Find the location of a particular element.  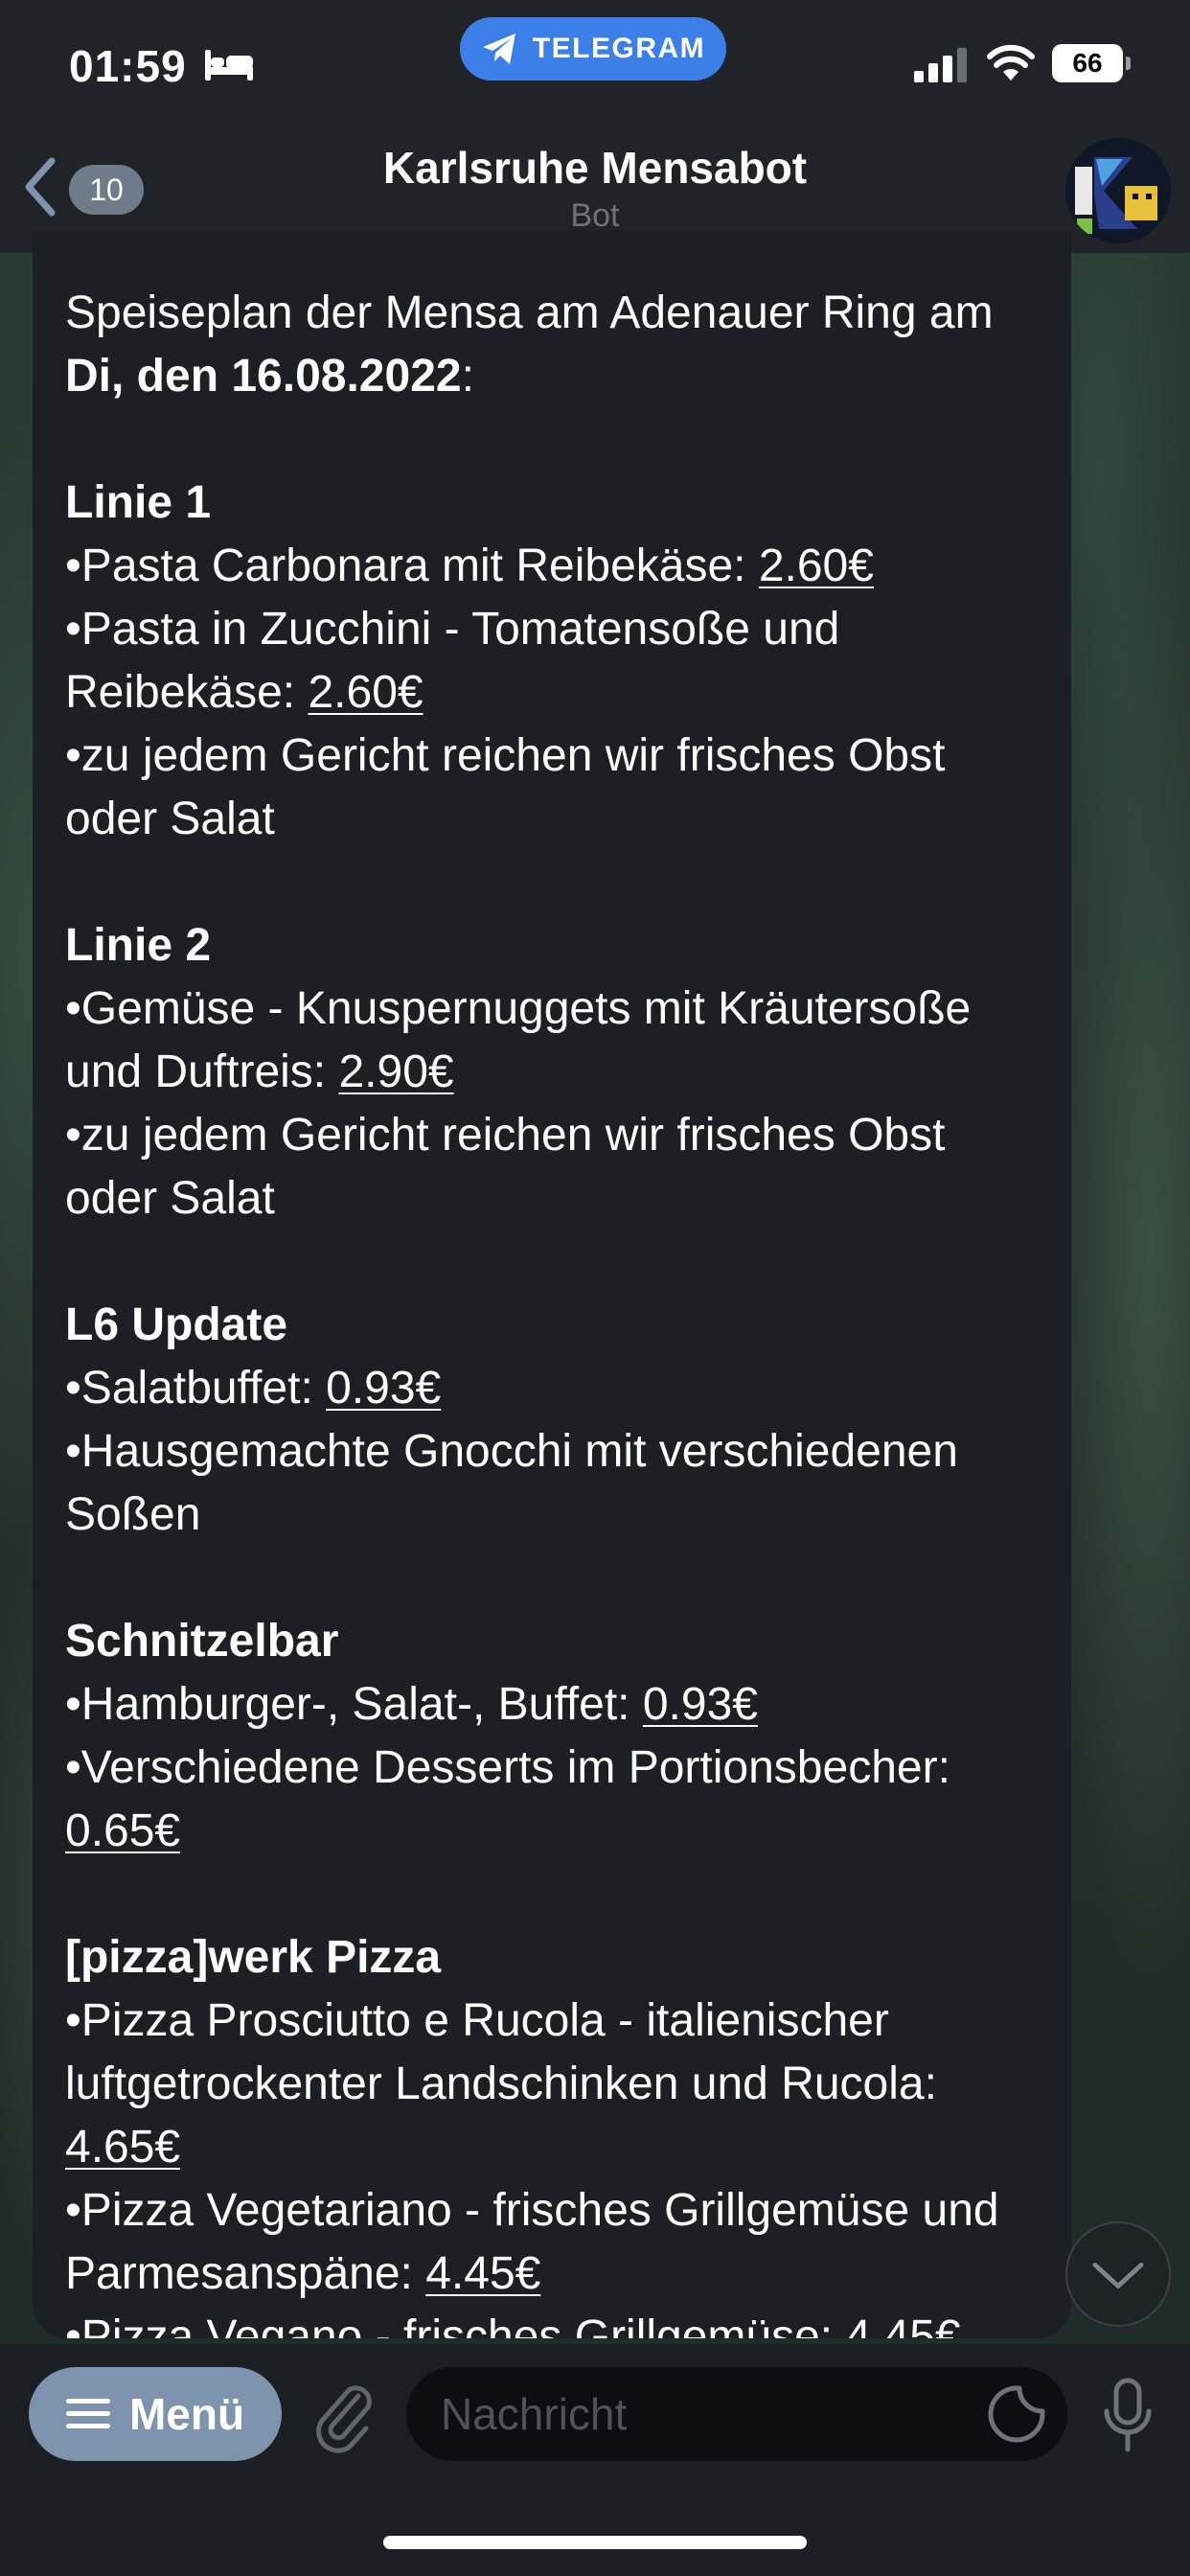

battery-icon: 66 is located at coordinates (1092, 63).